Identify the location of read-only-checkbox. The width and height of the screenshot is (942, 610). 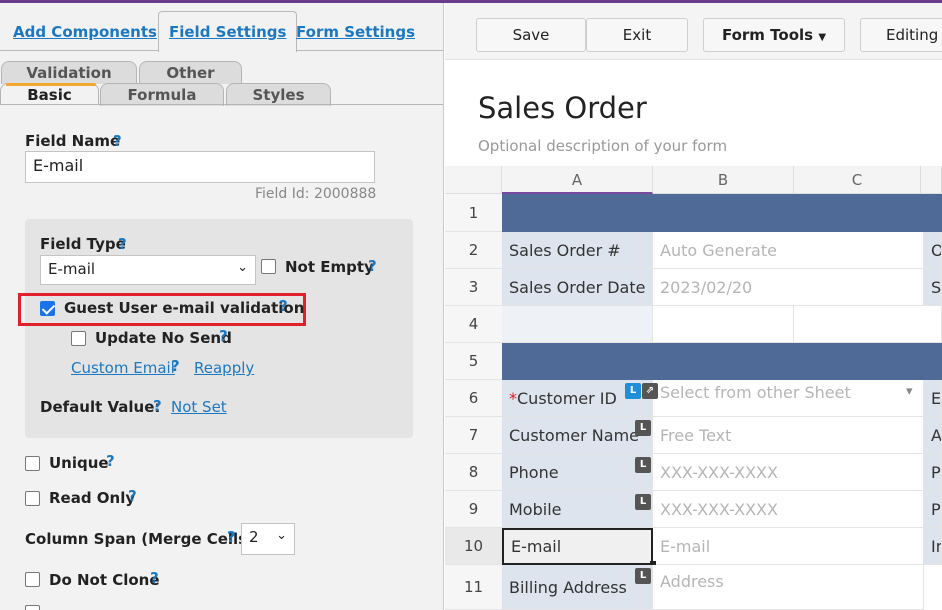
(32, 498).